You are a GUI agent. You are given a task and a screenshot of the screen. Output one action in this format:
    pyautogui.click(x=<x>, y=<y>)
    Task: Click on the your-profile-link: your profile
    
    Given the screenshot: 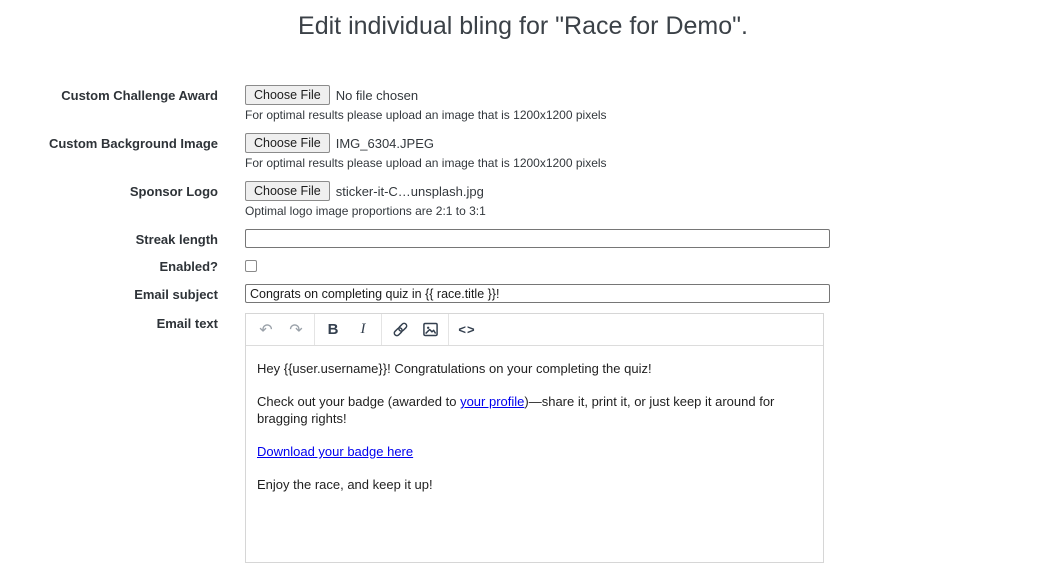 What is the action you would take?
    pyautogui.click(x=492, y=401)
    